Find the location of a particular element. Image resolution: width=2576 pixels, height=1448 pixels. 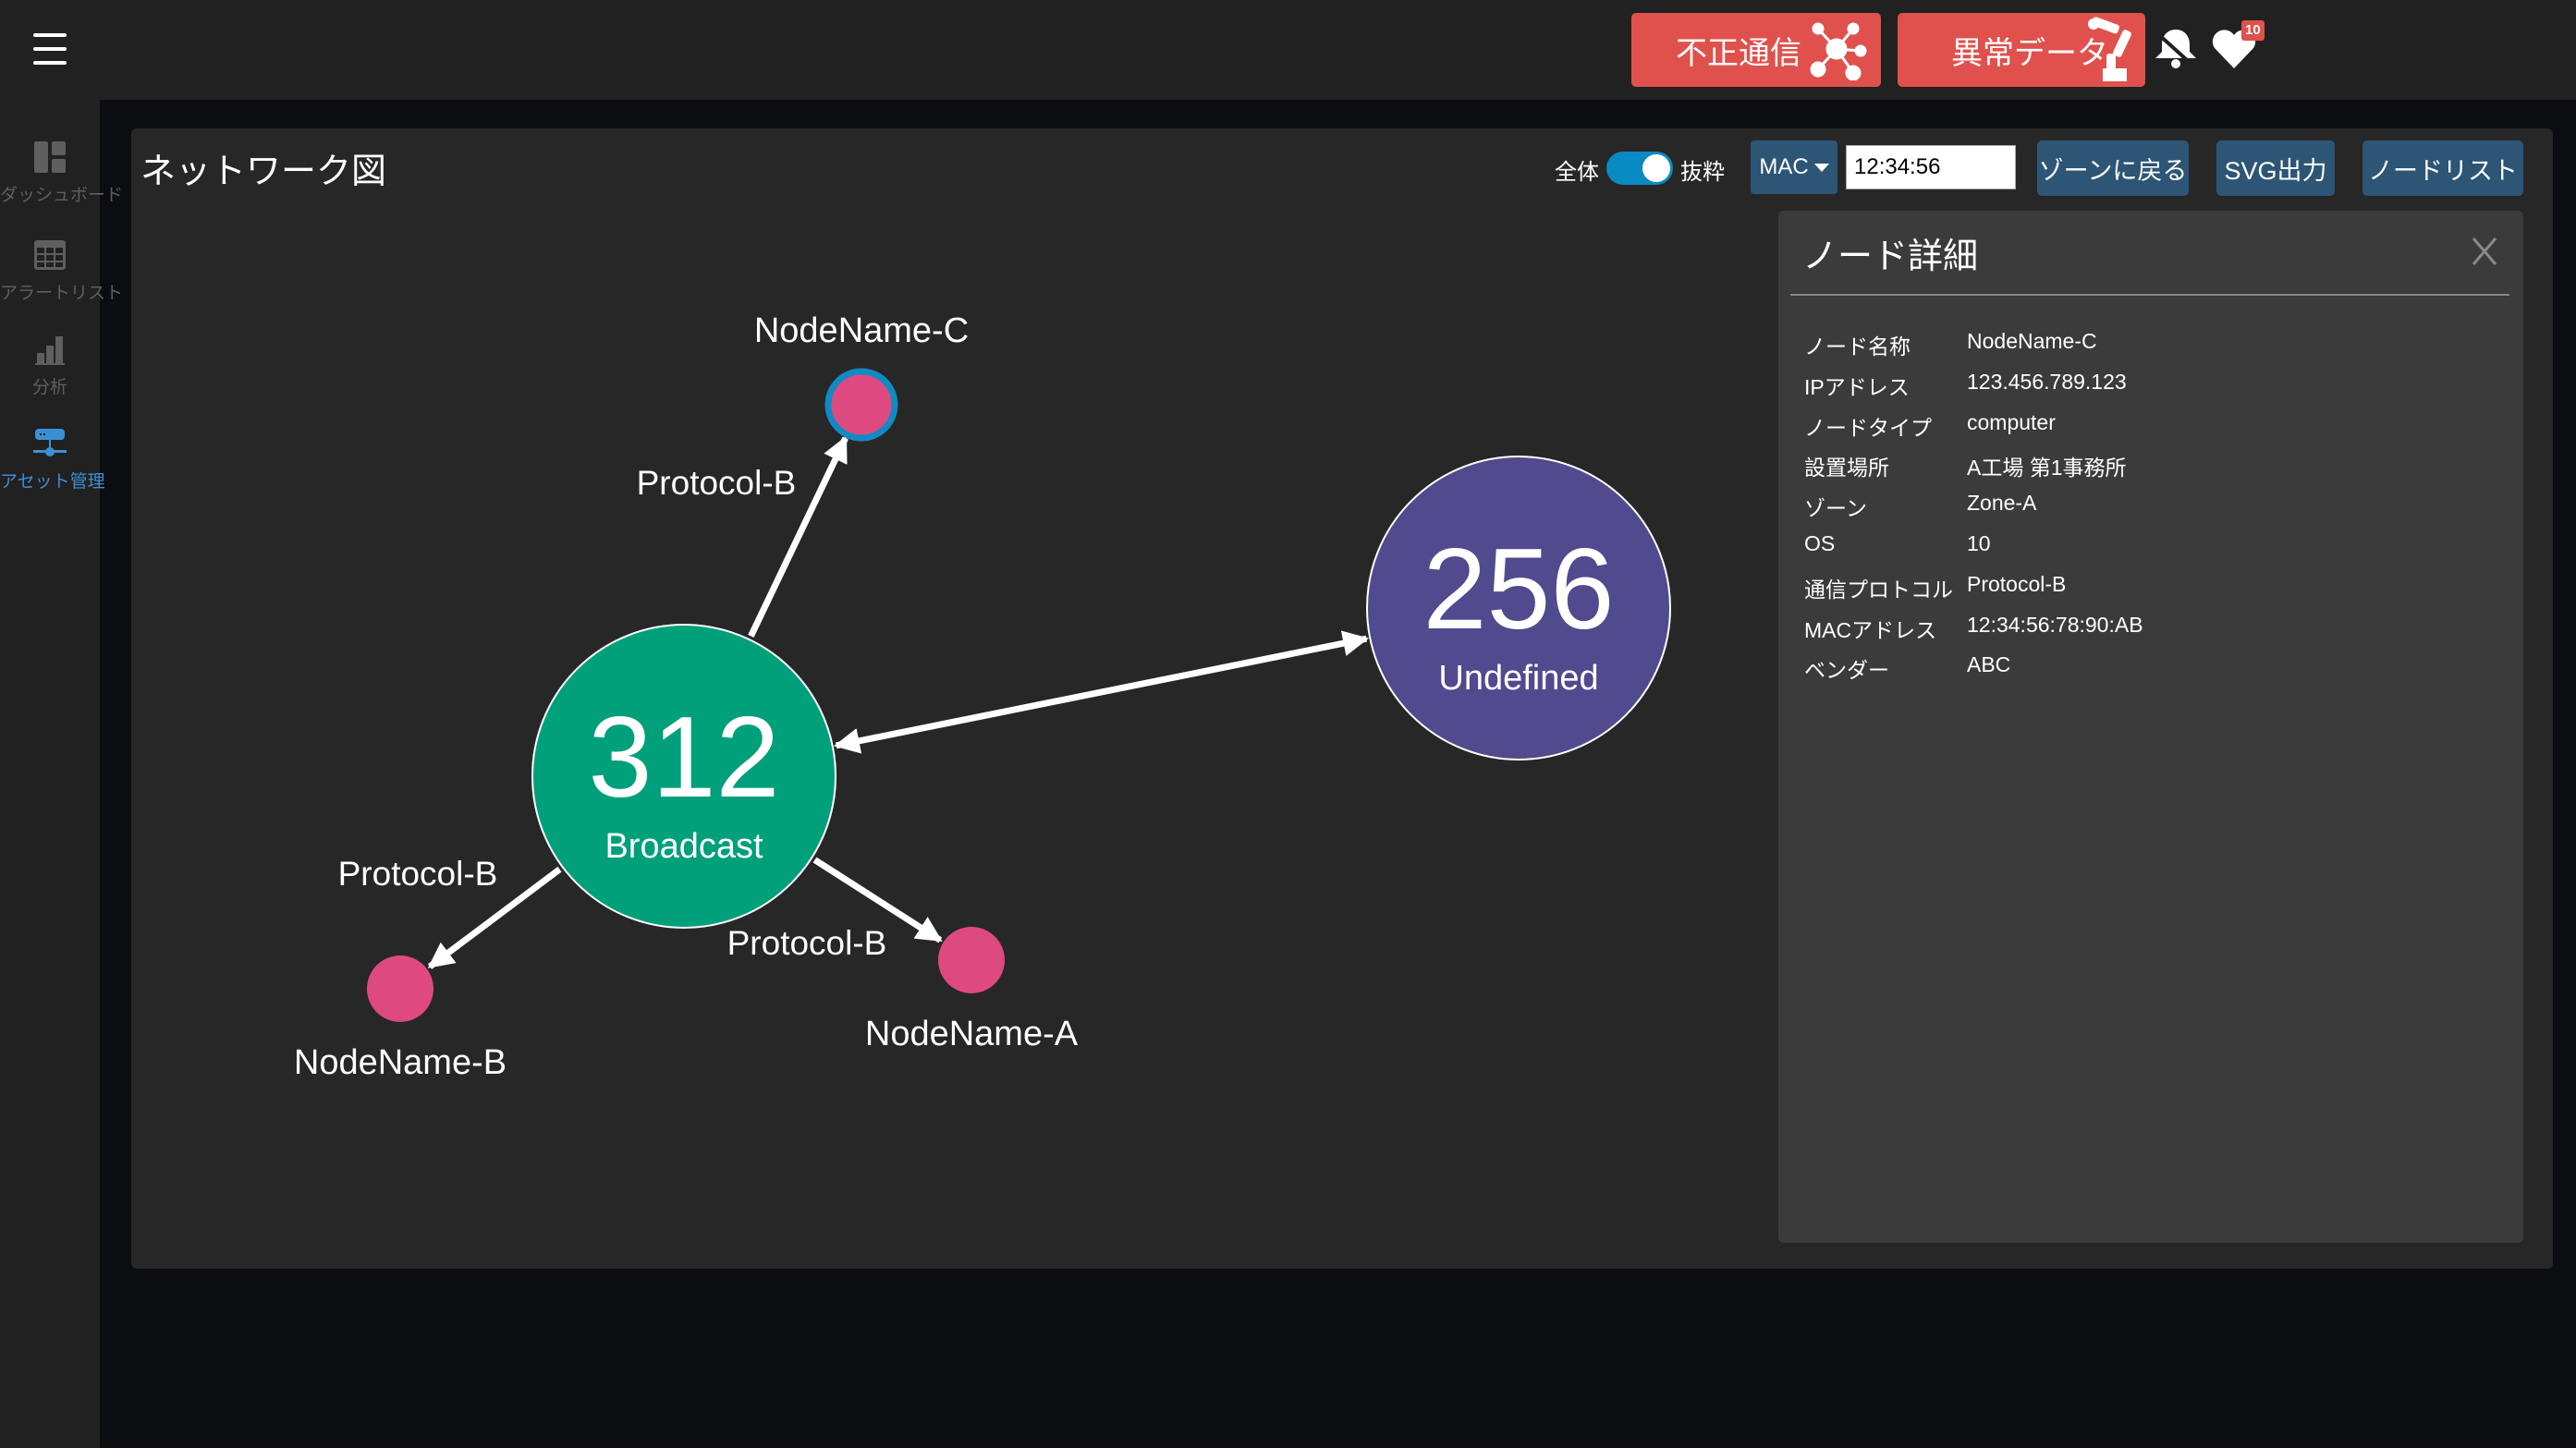

filter-type-select: MAC is located at coordinates (1794, 167).